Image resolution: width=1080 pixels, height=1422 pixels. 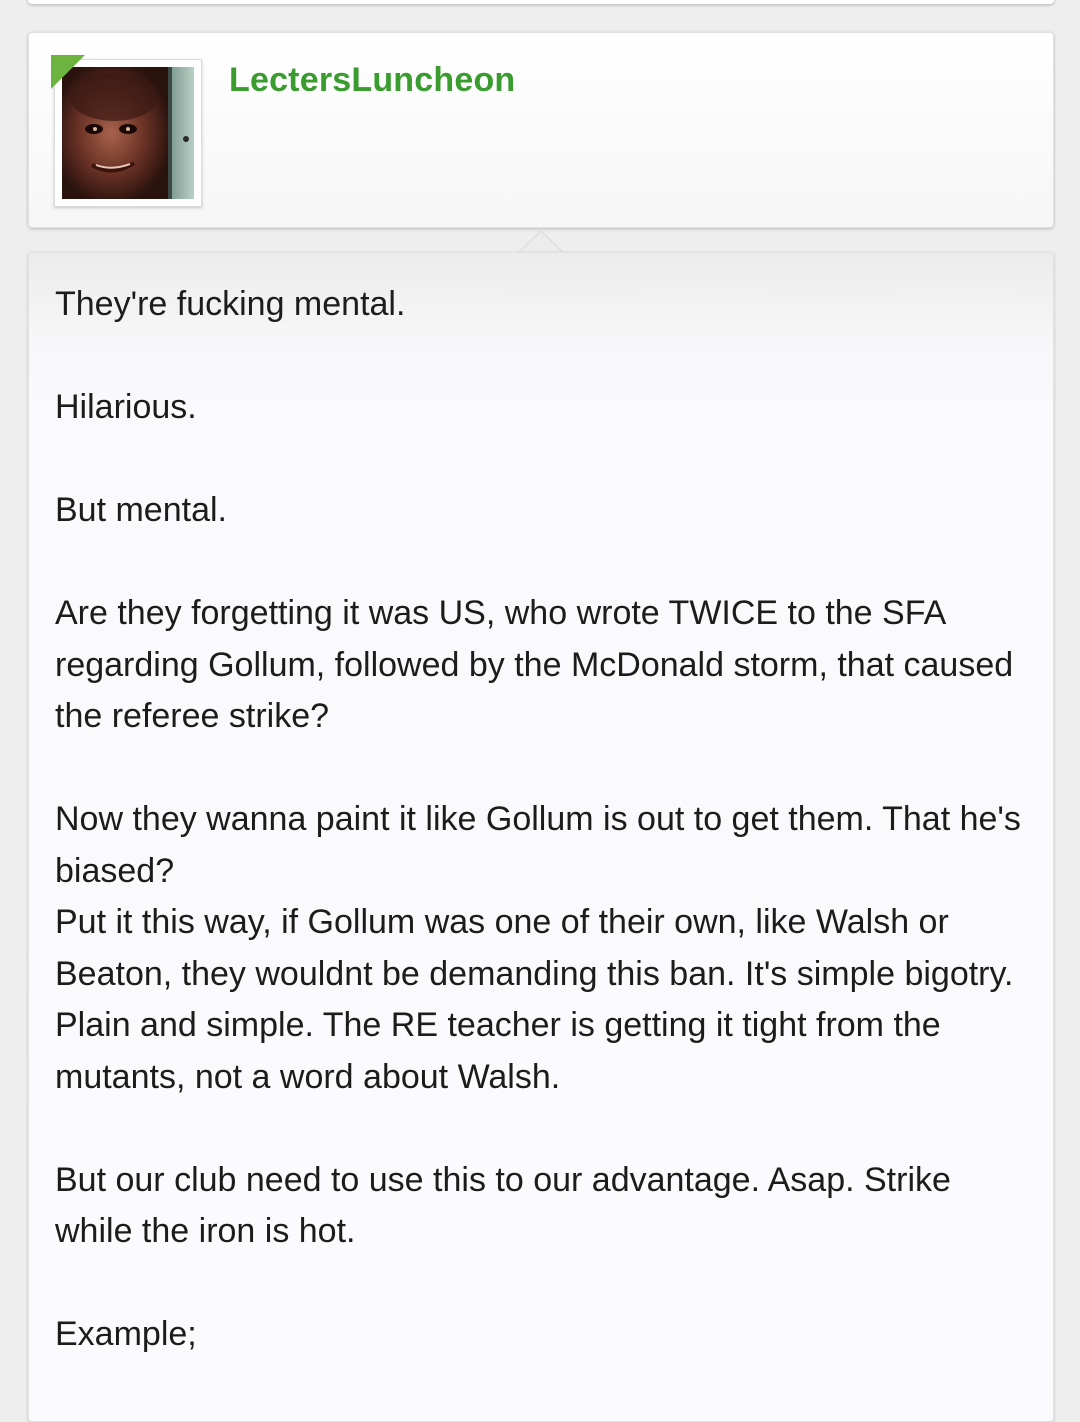 What do you see at coordinates (541, 130) in the screenshot?
I see `post-author-card: LectersLuncheon` at bounding box center [541, 130].